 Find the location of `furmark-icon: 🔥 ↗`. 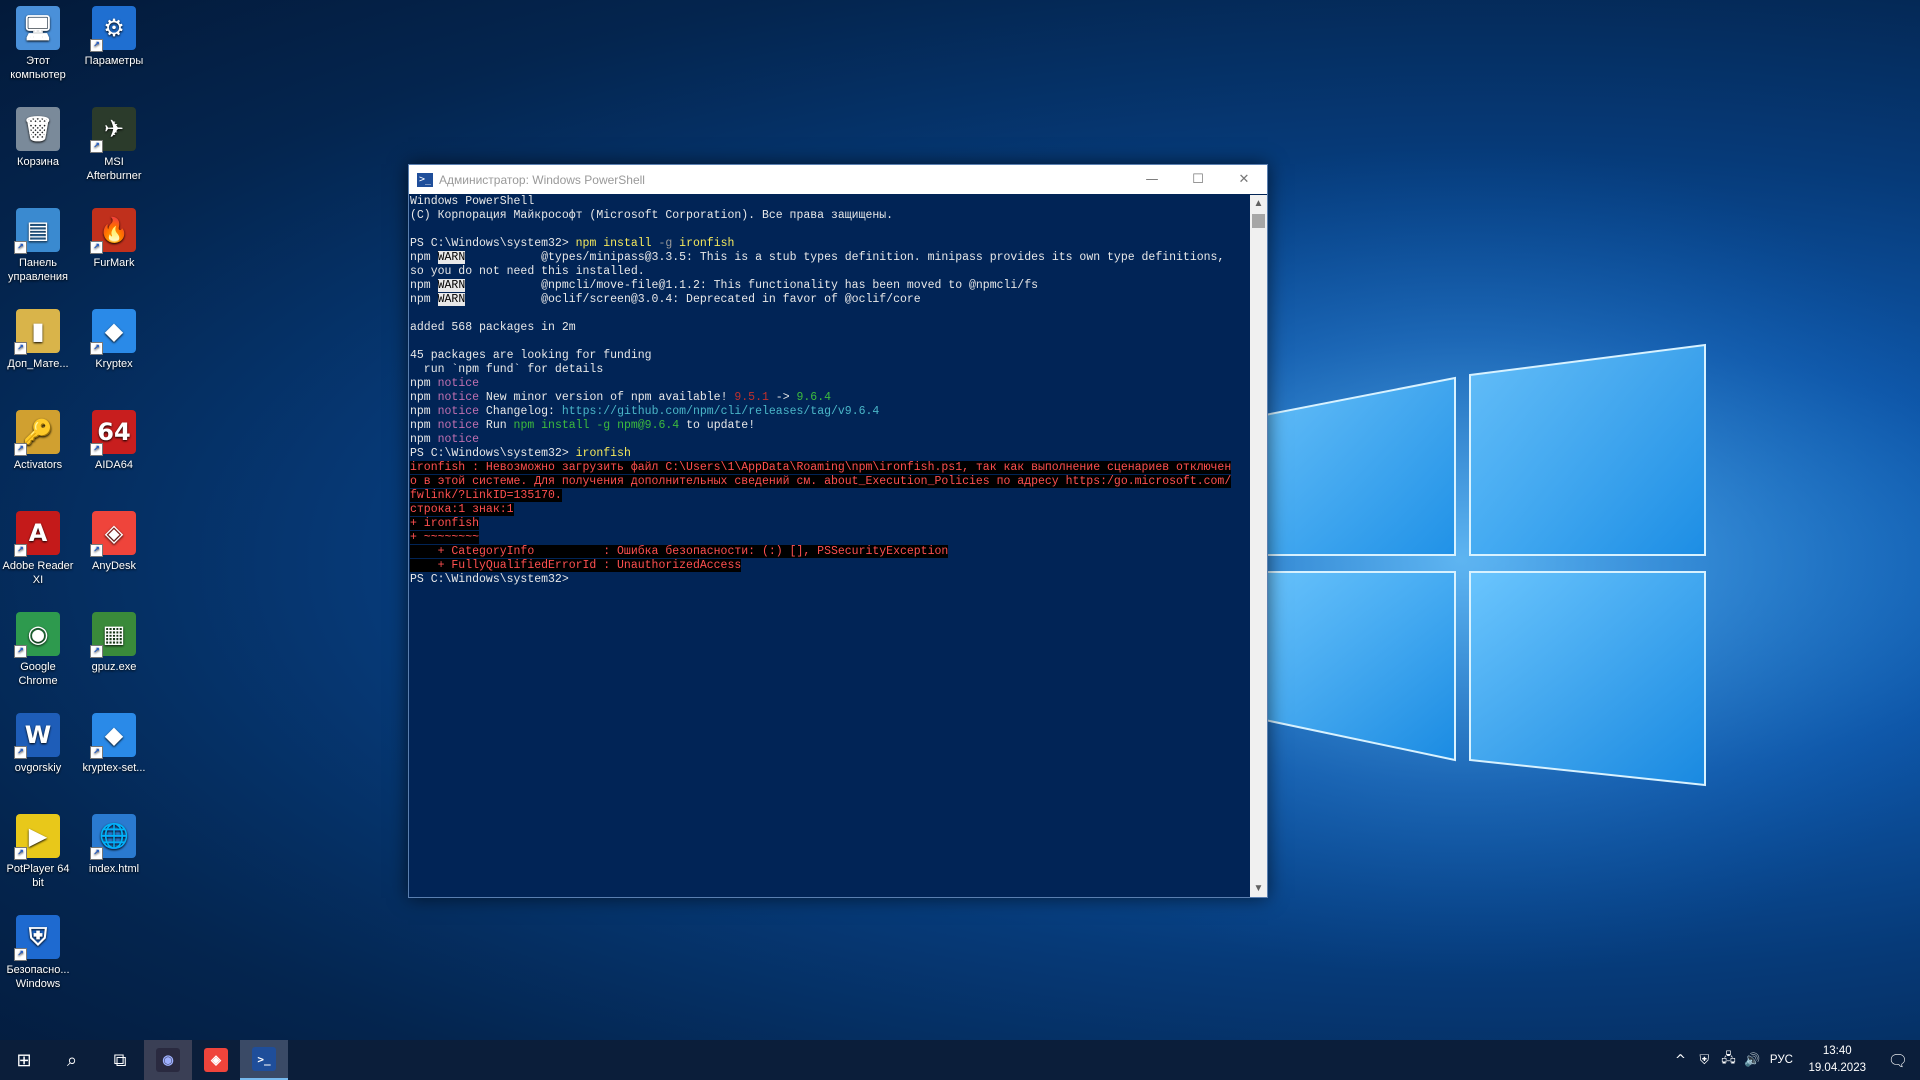

furmark-icon: 🔥 ↗ is located at coordinates (113, 231).